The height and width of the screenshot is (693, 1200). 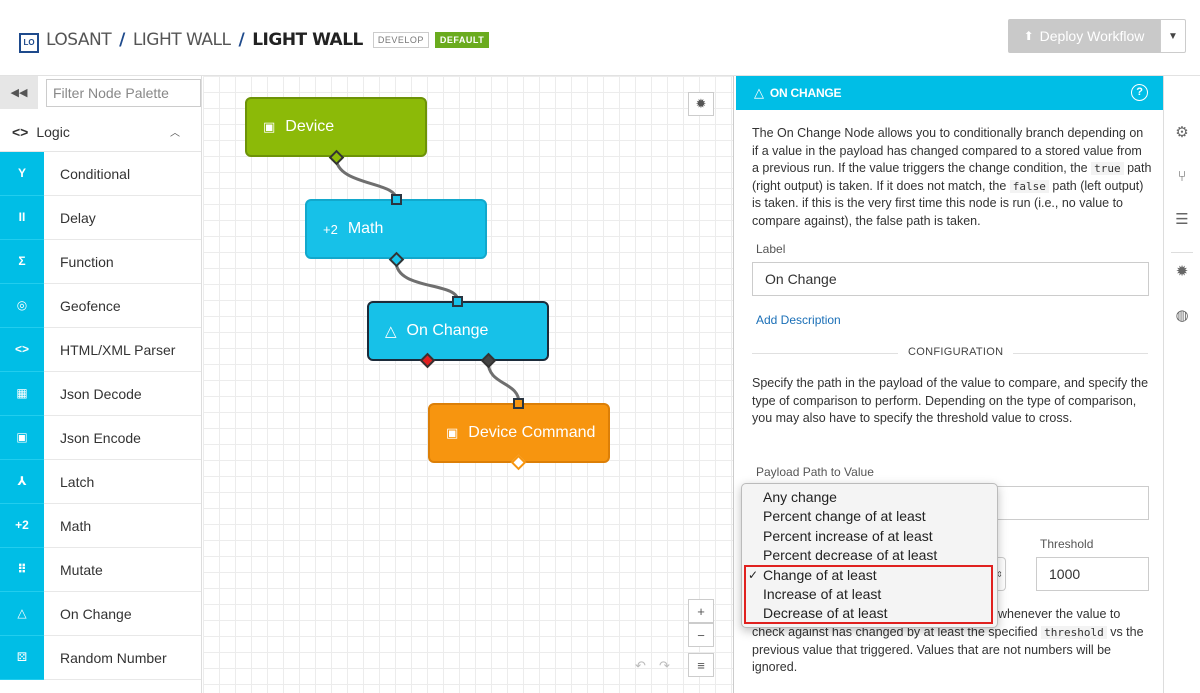 I want to click on threshold-label: Threshold, so click(x=1067, y=544).